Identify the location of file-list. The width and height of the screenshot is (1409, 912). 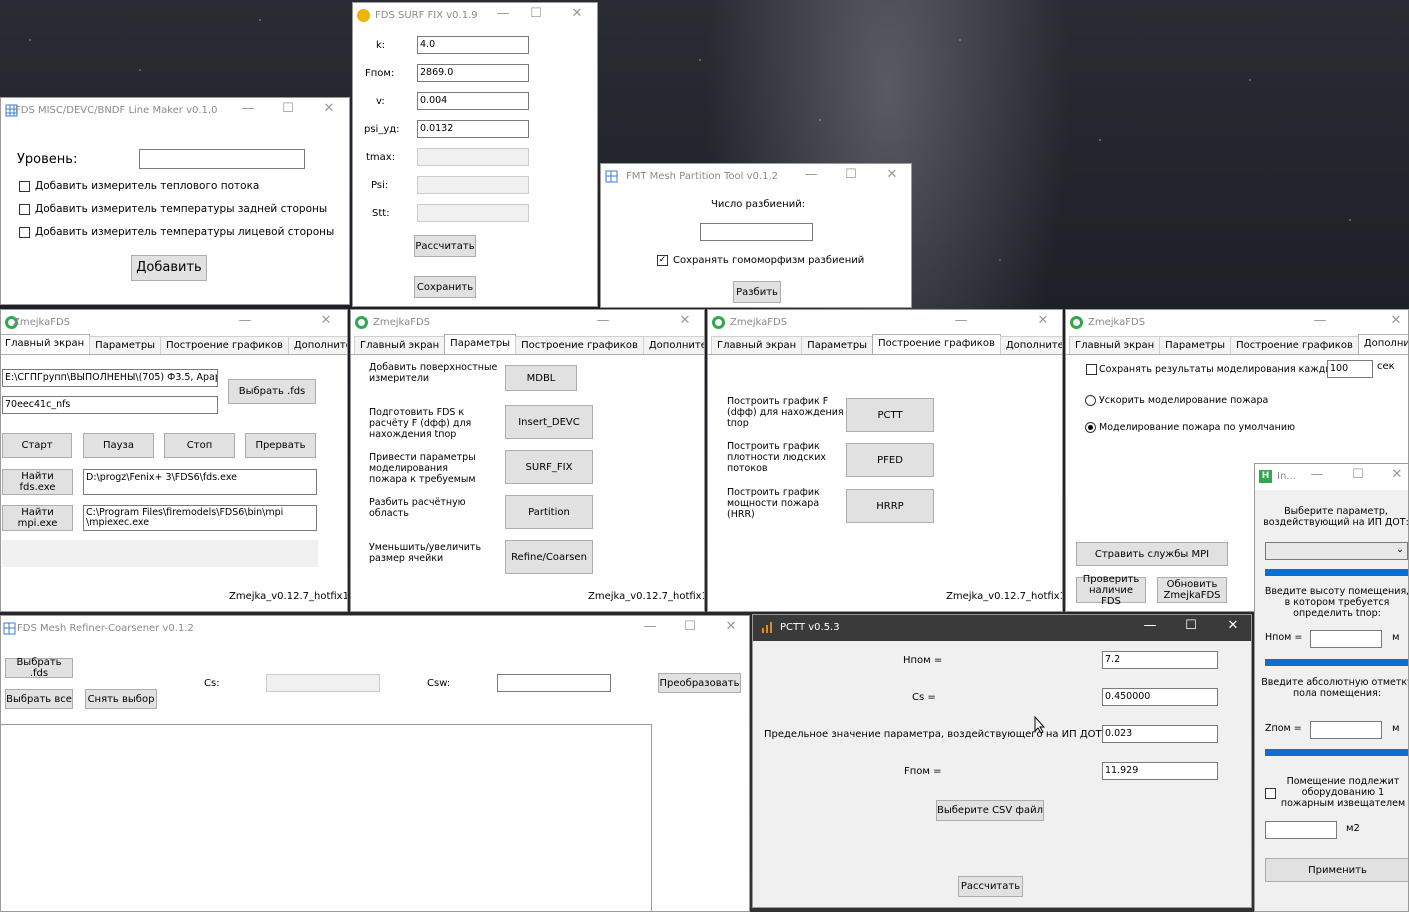
(326, 817).